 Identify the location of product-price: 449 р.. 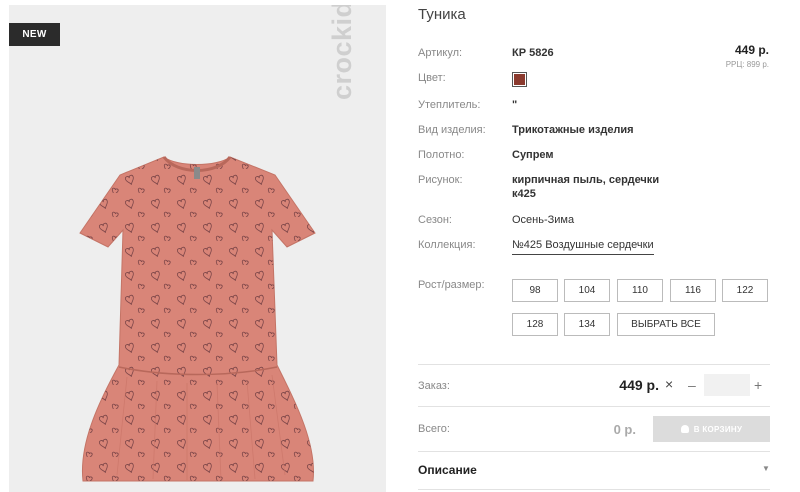
(751, 50).